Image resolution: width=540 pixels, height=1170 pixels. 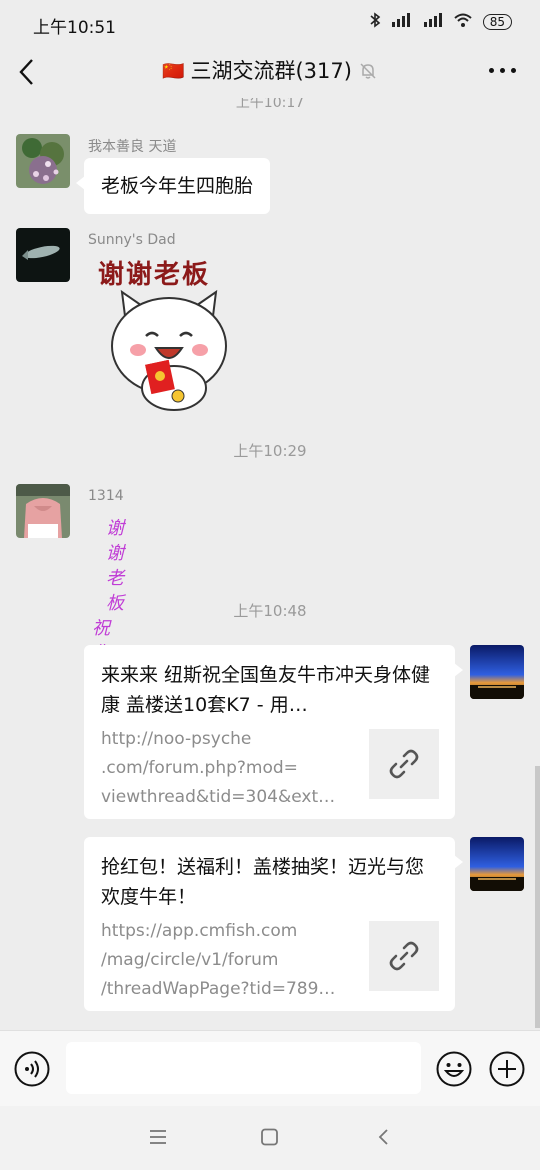 I want to click on sticker: 谢谢老板, so click(x=169, y=332).